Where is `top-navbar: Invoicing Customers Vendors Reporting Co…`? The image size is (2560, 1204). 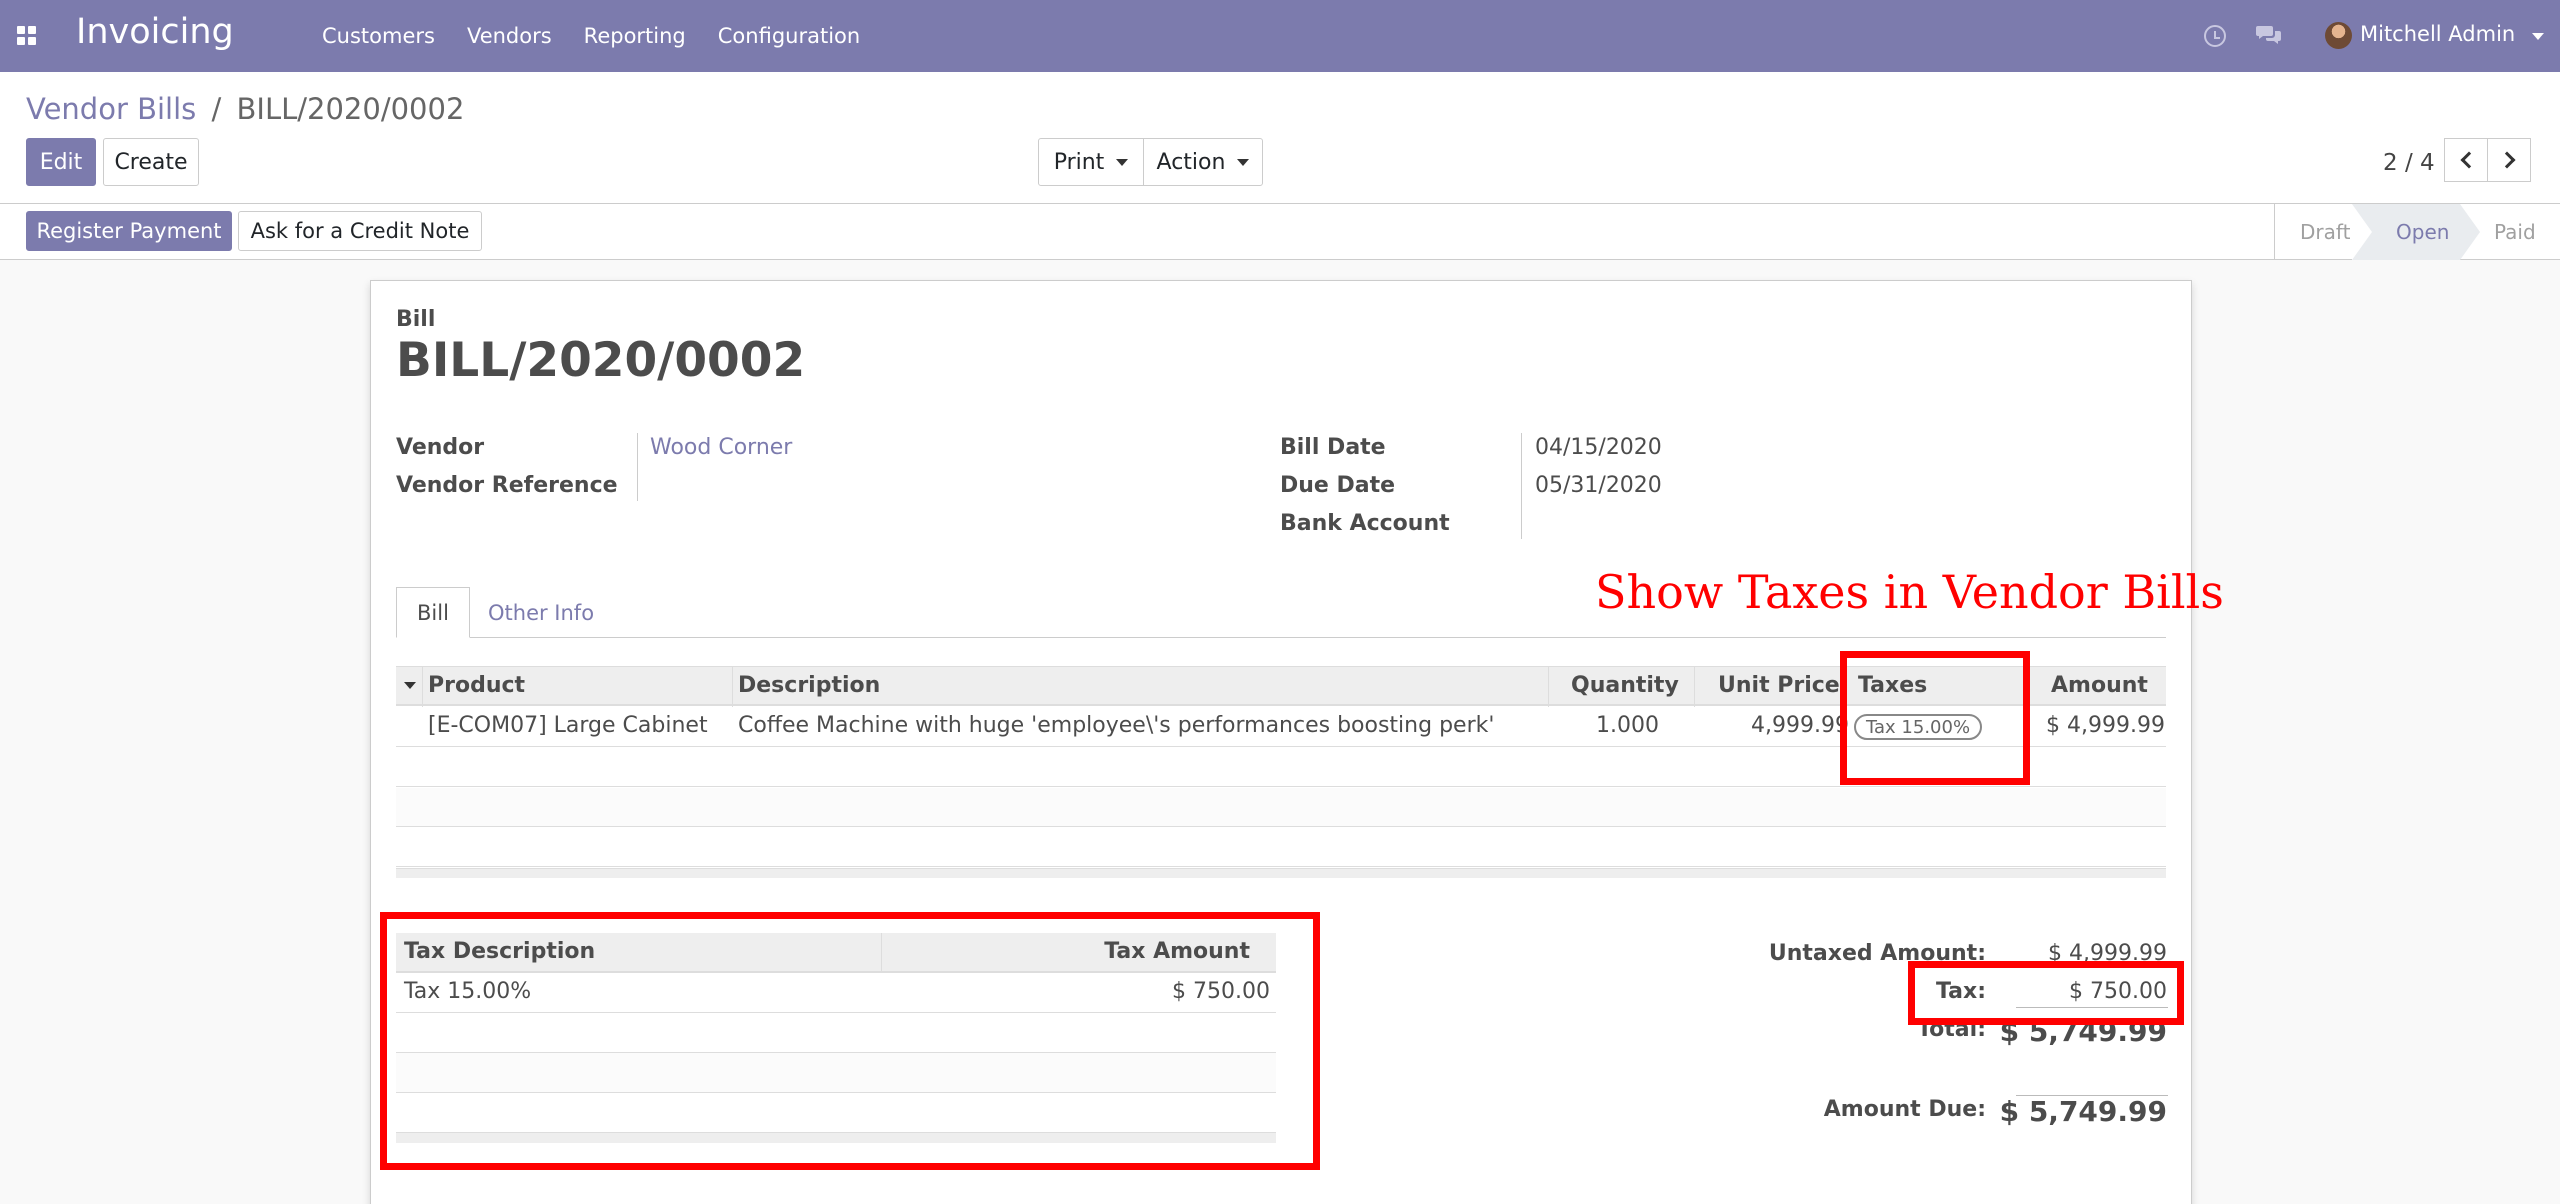 top-navbar: Invoicing Customers Vendors Reporting Co… is located at coordinates (1280, 36).